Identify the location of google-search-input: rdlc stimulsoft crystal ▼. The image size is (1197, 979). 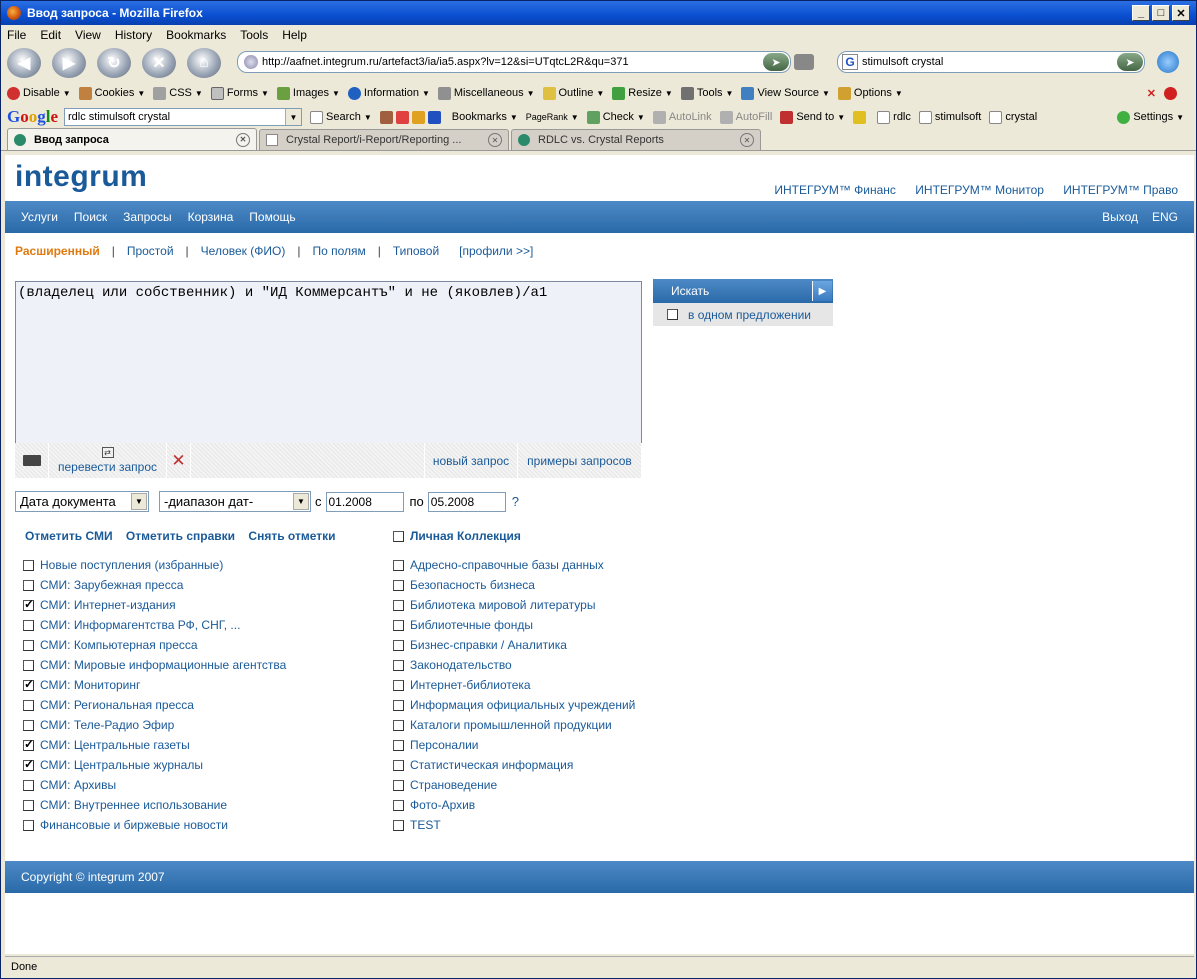
(183, 117).